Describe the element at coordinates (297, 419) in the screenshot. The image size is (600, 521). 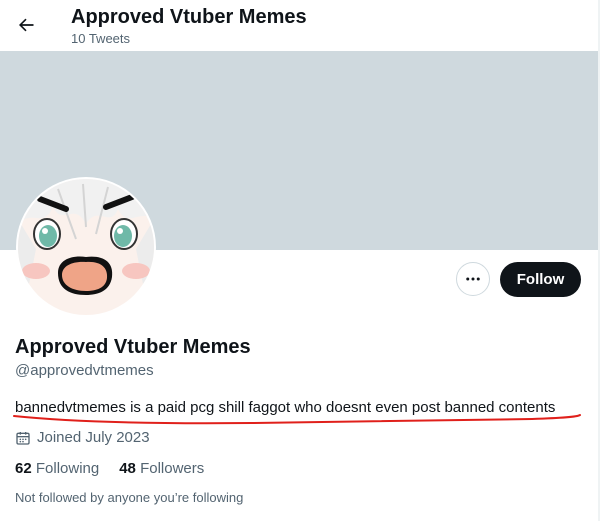
I see `red-underline-annotation` at that location.